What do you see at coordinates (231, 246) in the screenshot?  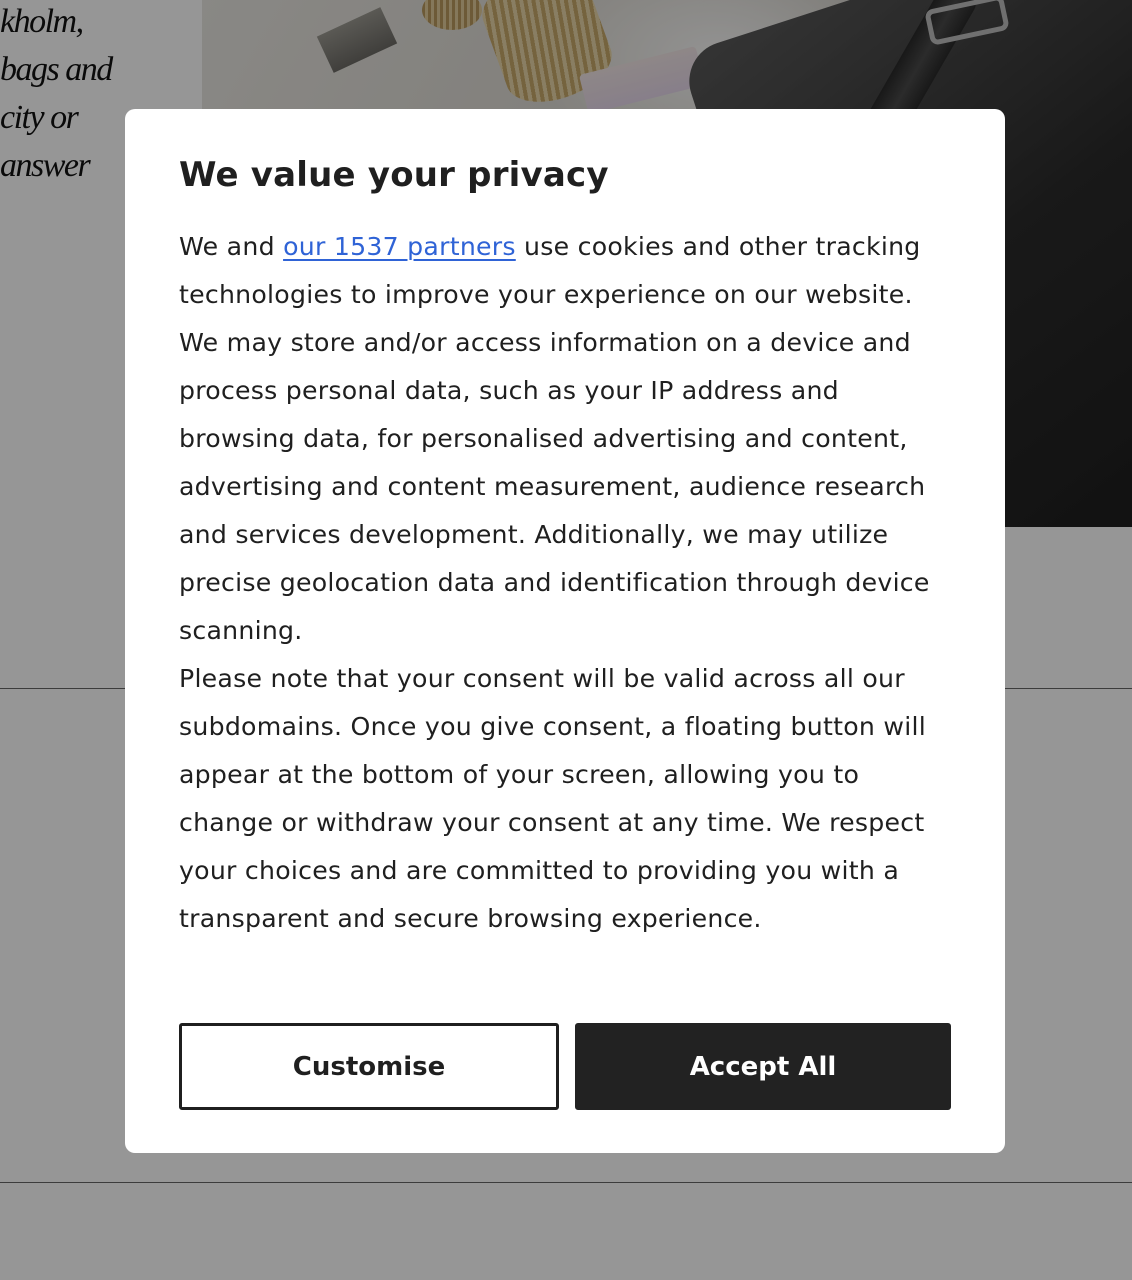 I see `consent-intro-text: We and` at bounding box center [231, 246].